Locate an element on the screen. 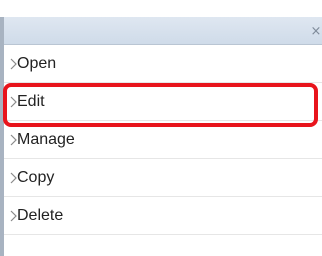 The height and width of the screenshot is (256, 322). menu-item-open: Open is located at coordinates (163, 64).